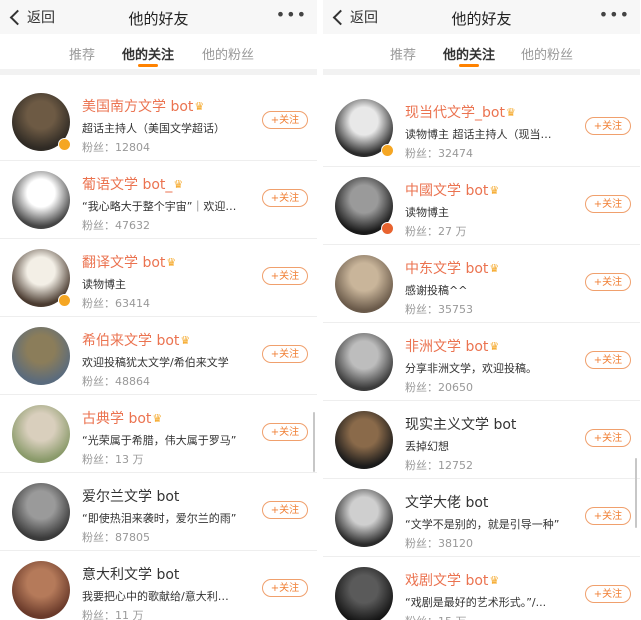 This screenshot has width=641, height=620. I want to click on account-name-wrap: 现当代文学_bot ♛, so click(460, 112).